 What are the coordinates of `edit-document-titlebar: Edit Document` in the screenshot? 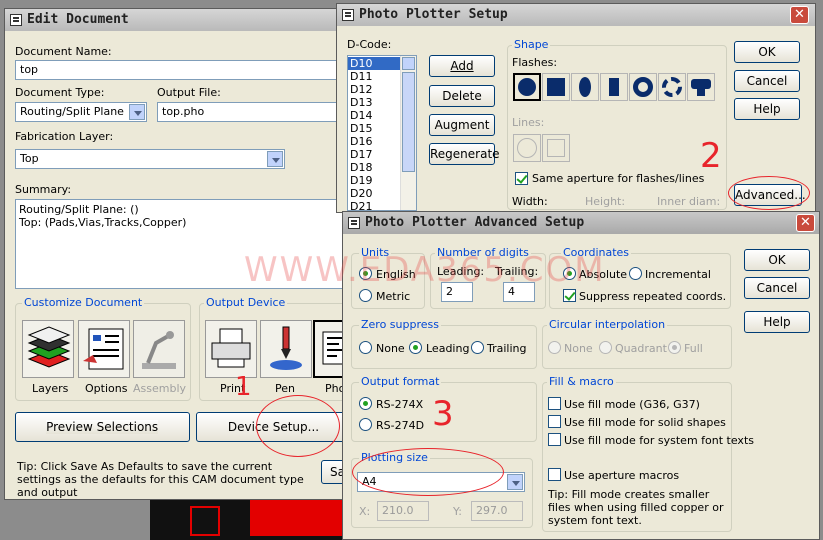 It's located at (177, 20).